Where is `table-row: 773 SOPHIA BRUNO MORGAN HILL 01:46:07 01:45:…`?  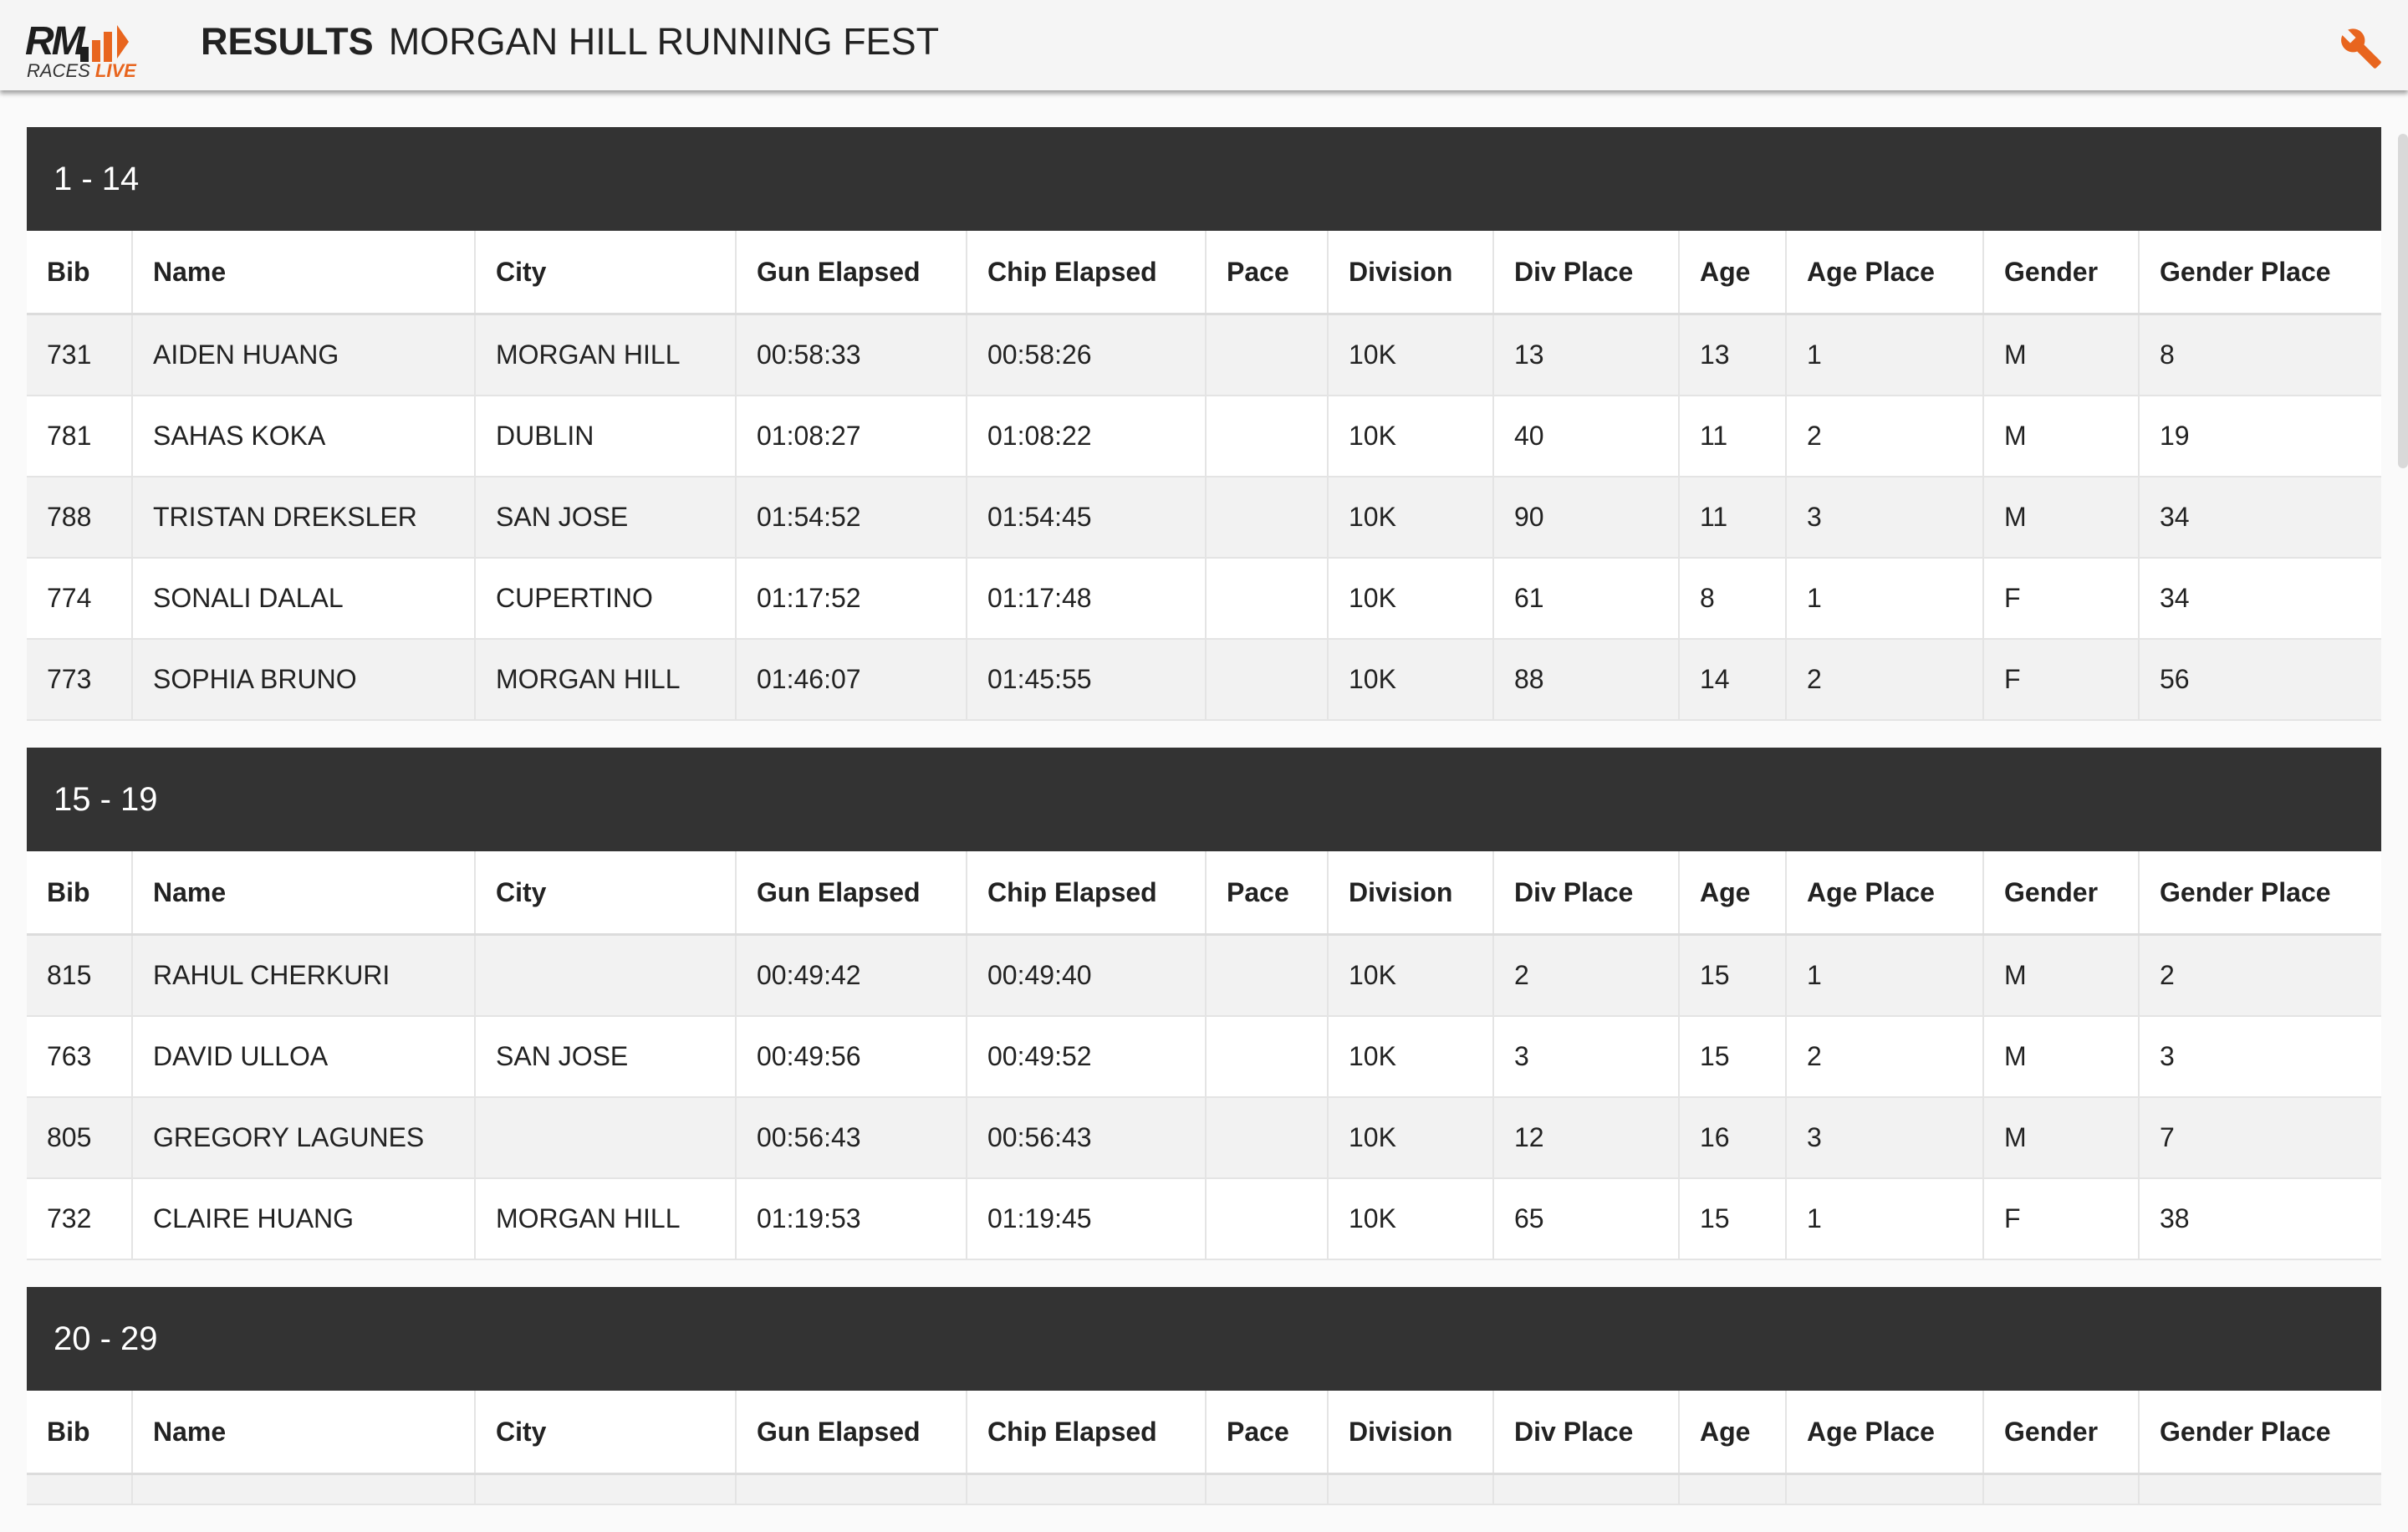
table-row: 773 SOPHIA BRUNO MORGAN HILL 01:46:07 01:45:… is located at coordinates (1204, 680).